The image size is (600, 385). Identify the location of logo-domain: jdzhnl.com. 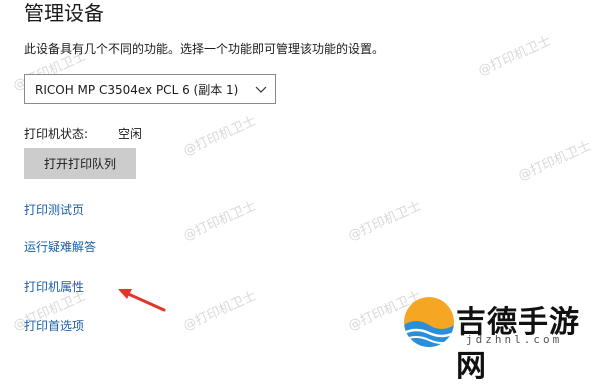
(514, 339).